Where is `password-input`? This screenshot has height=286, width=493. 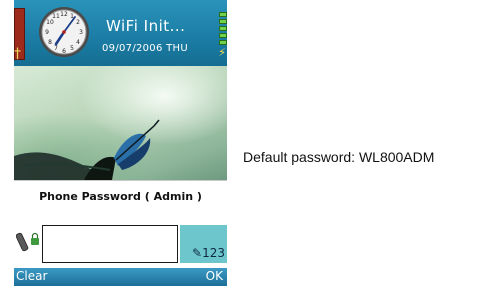
password-input is located at coordinates (110, 244).